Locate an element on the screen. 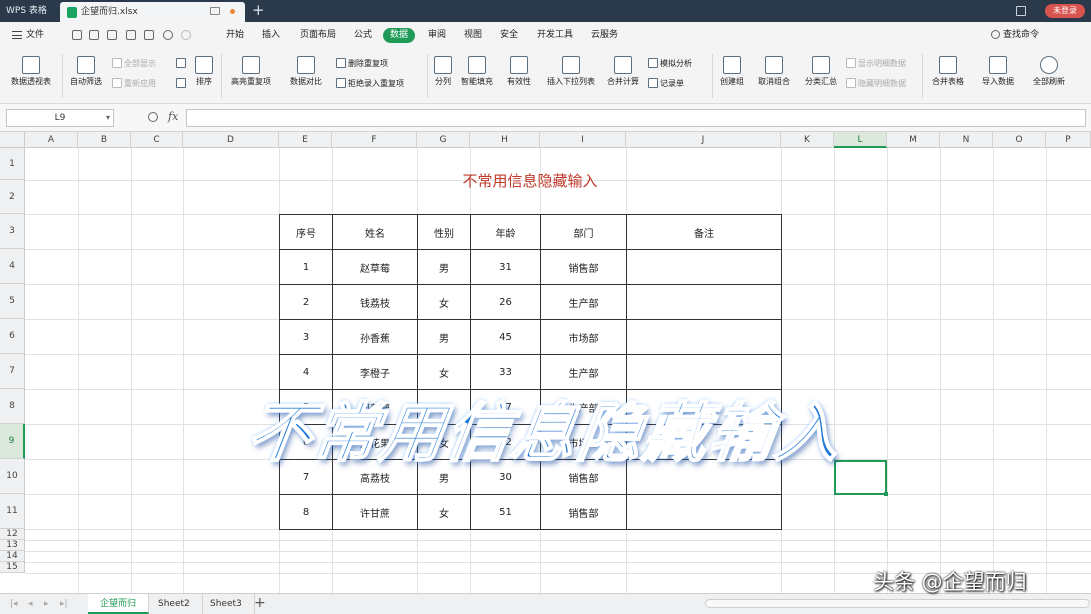  sort-descending-icon is located at coordinates (182, 83).